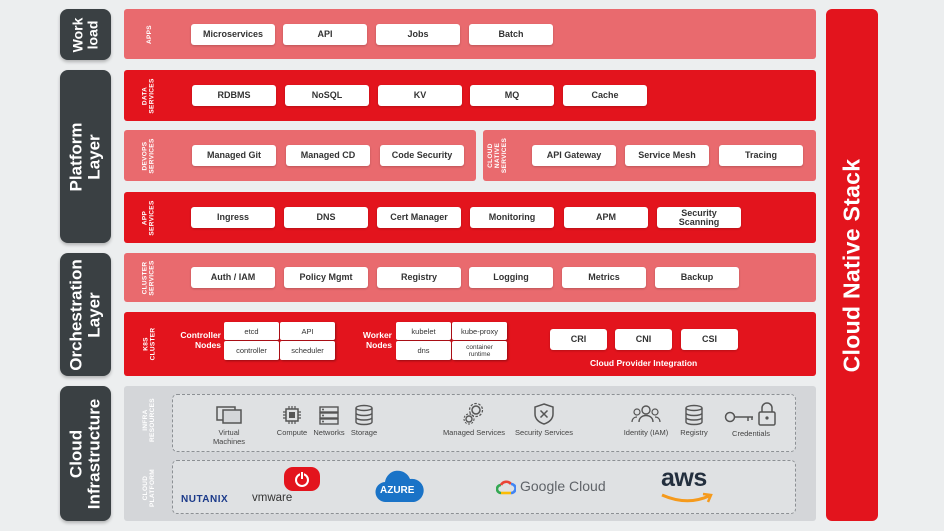  What do you see at coordinates (364, 415) in the screenshot?
I see `database-storage-icon` at bounding box center [364, 415].